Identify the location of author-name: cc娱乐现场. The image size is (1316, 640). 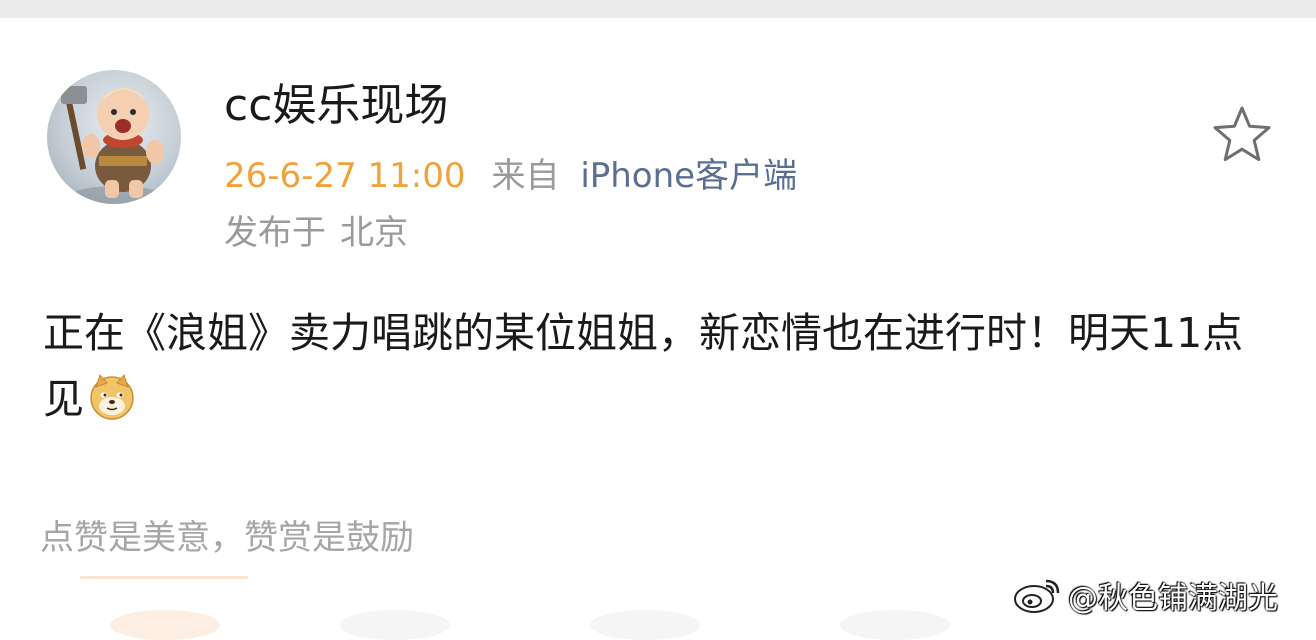
(336, 106).